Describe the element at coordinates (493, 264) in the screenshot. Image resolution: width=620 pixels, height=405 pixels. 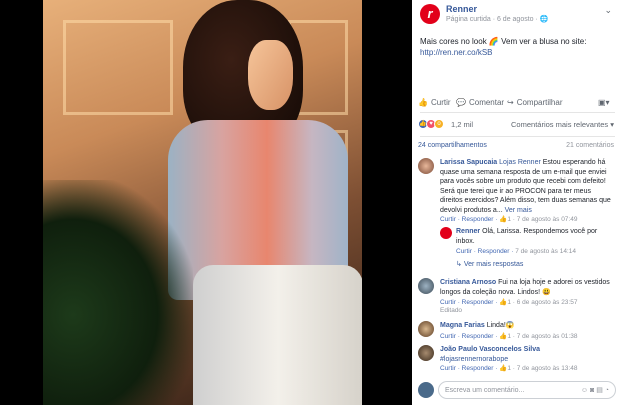
I see `more-replies-label: Ver mais respostas` at that location.